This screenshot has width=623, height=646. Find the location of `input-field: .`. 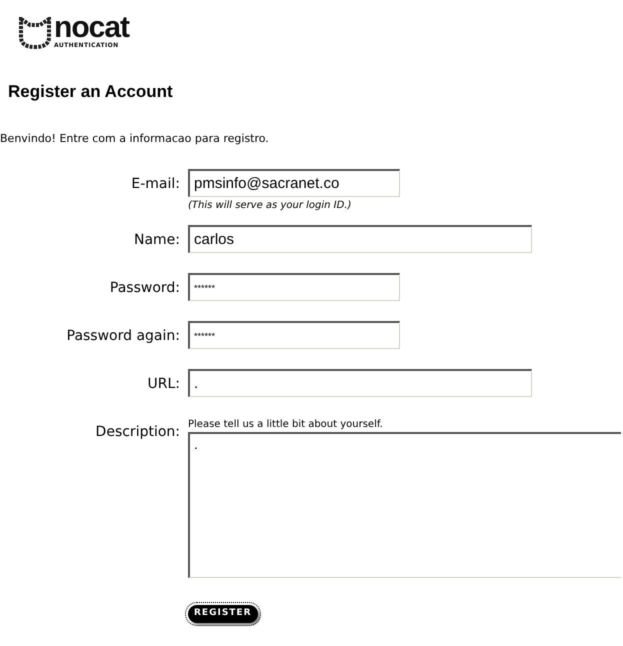

input-field: . is located at coordinates (360, 383).